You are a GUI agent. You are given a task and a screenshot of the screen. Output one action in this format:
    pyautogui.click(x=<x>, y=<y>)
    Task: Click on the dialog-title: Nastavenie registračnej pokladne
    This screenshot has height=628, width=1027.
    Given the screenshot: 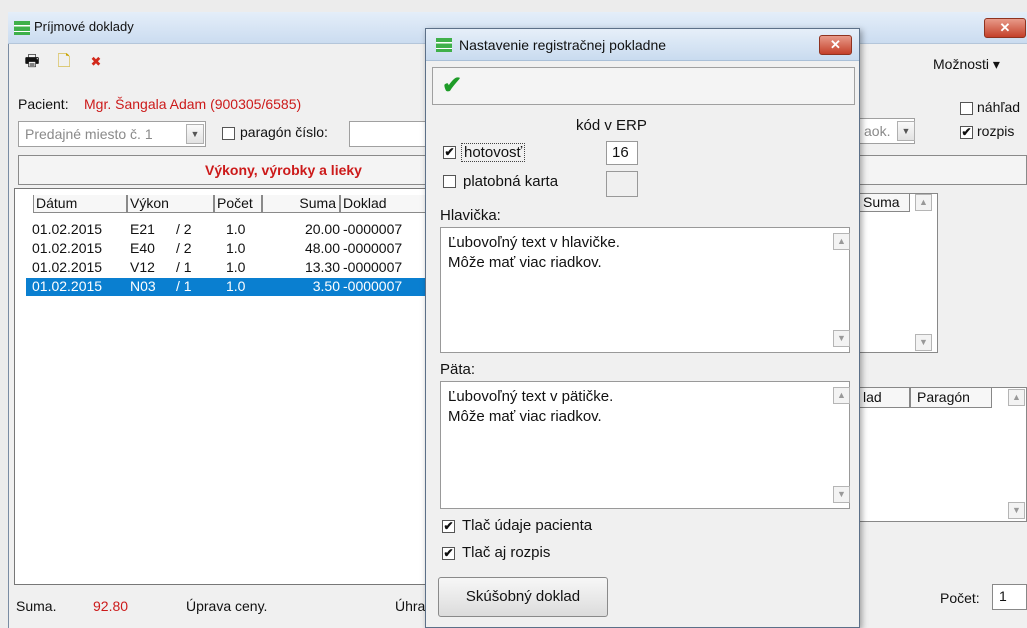 What is the action you would take?
    pyautogui.click(x=563, y=45)
    